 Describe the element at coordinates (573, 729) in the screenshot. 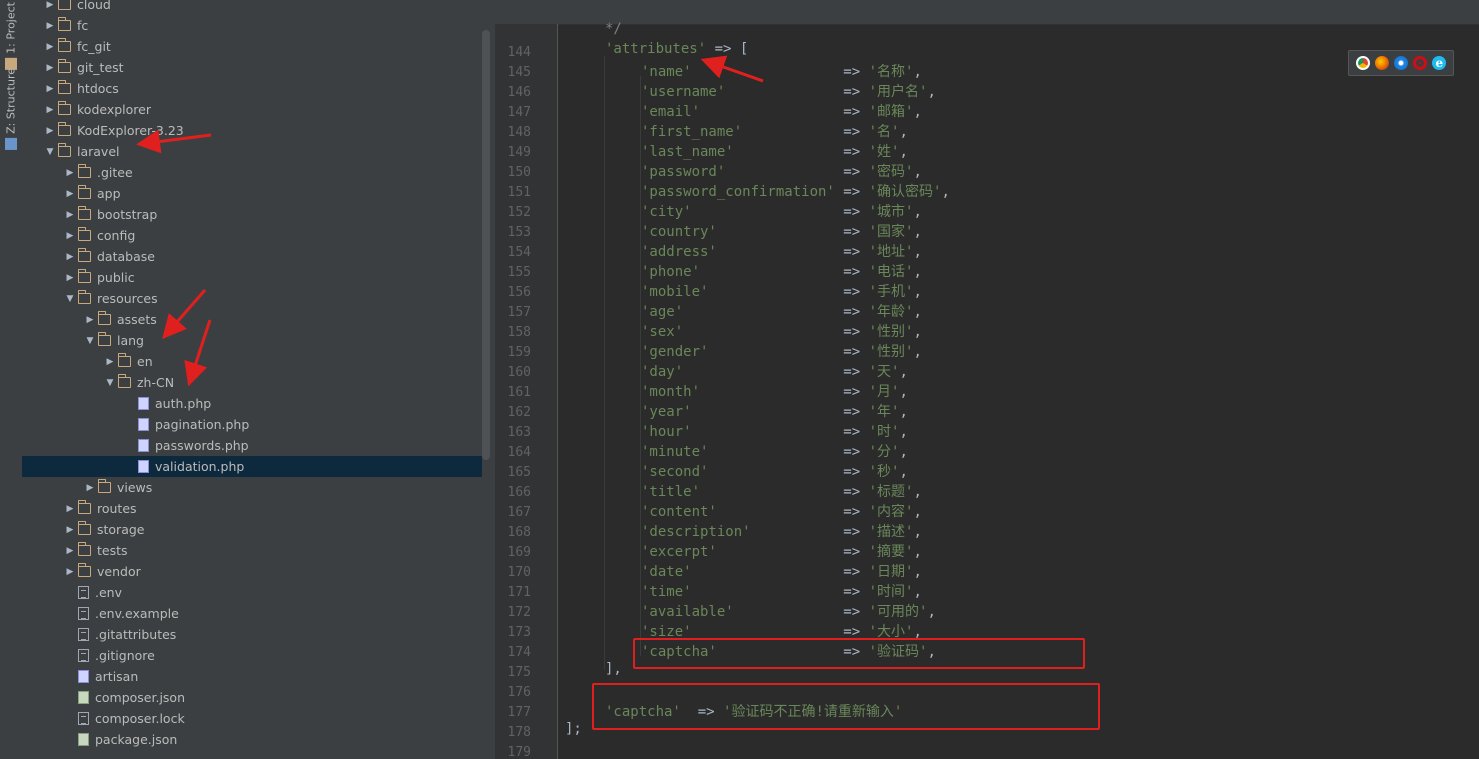

I see `code-line: ];` at that location.